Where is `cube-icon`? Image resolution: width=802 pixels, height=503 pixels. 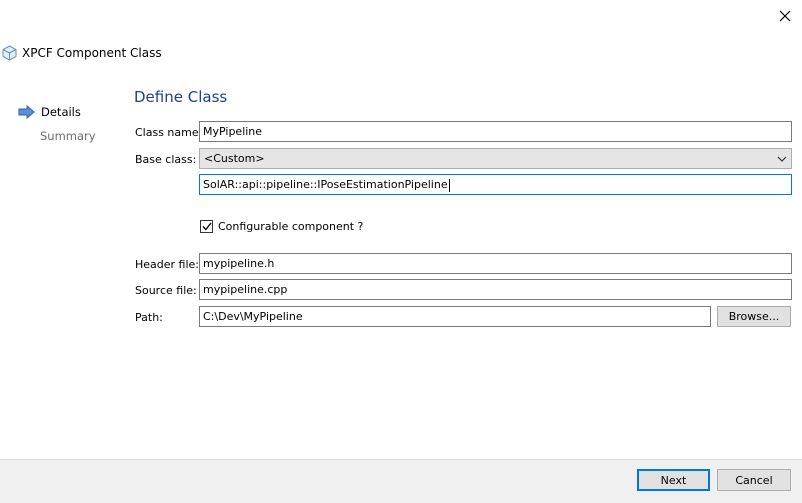 cube-icon is located at coordinates (9, 53).